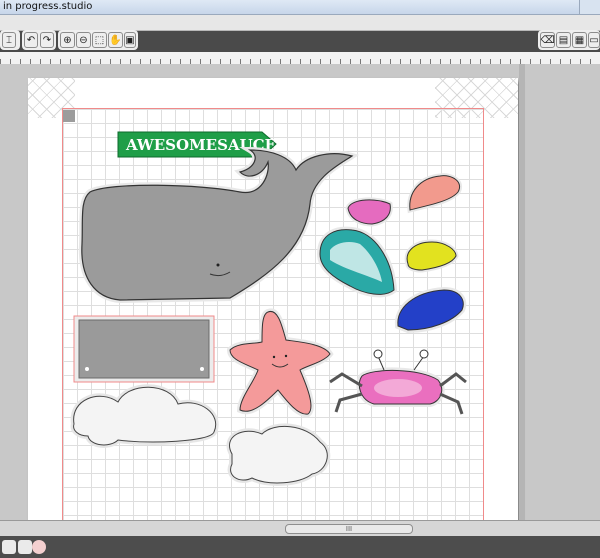 This screenshot has height=558, width=600. I want to click on status-menu-icon, so click(9, 547).